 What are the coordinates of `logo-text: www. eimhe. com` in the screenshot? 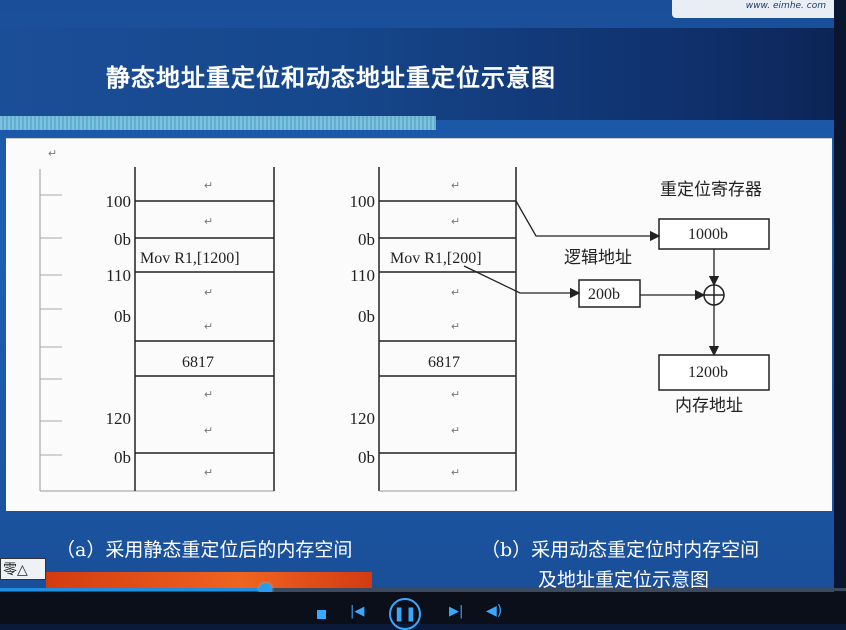 It's located at (785, 6).